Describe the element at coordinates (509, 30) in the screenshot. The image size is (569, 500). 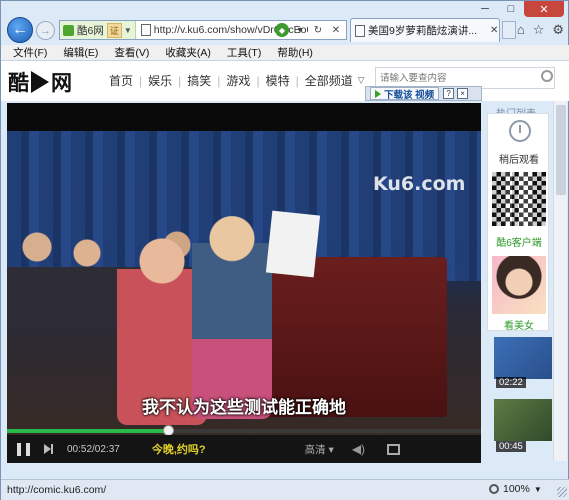
I see `new-tab-button` at that location.